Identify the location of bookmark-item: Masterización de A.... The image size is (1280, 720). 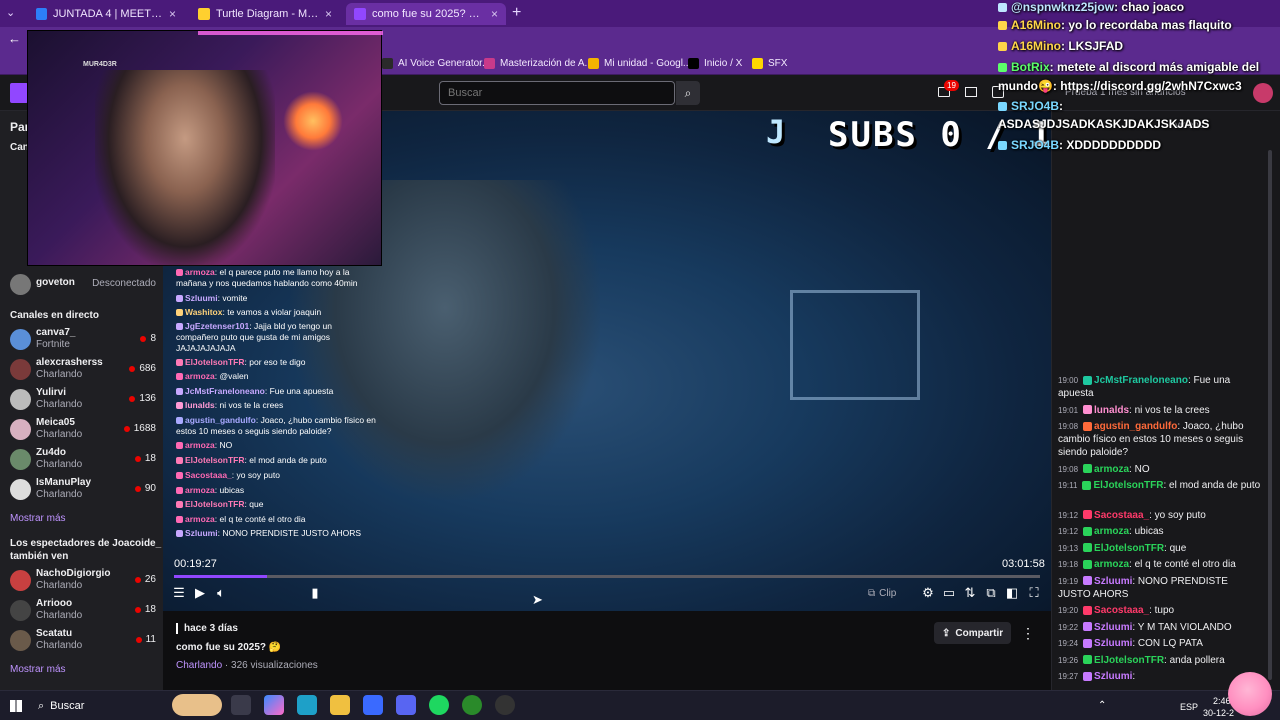
(538, 63).